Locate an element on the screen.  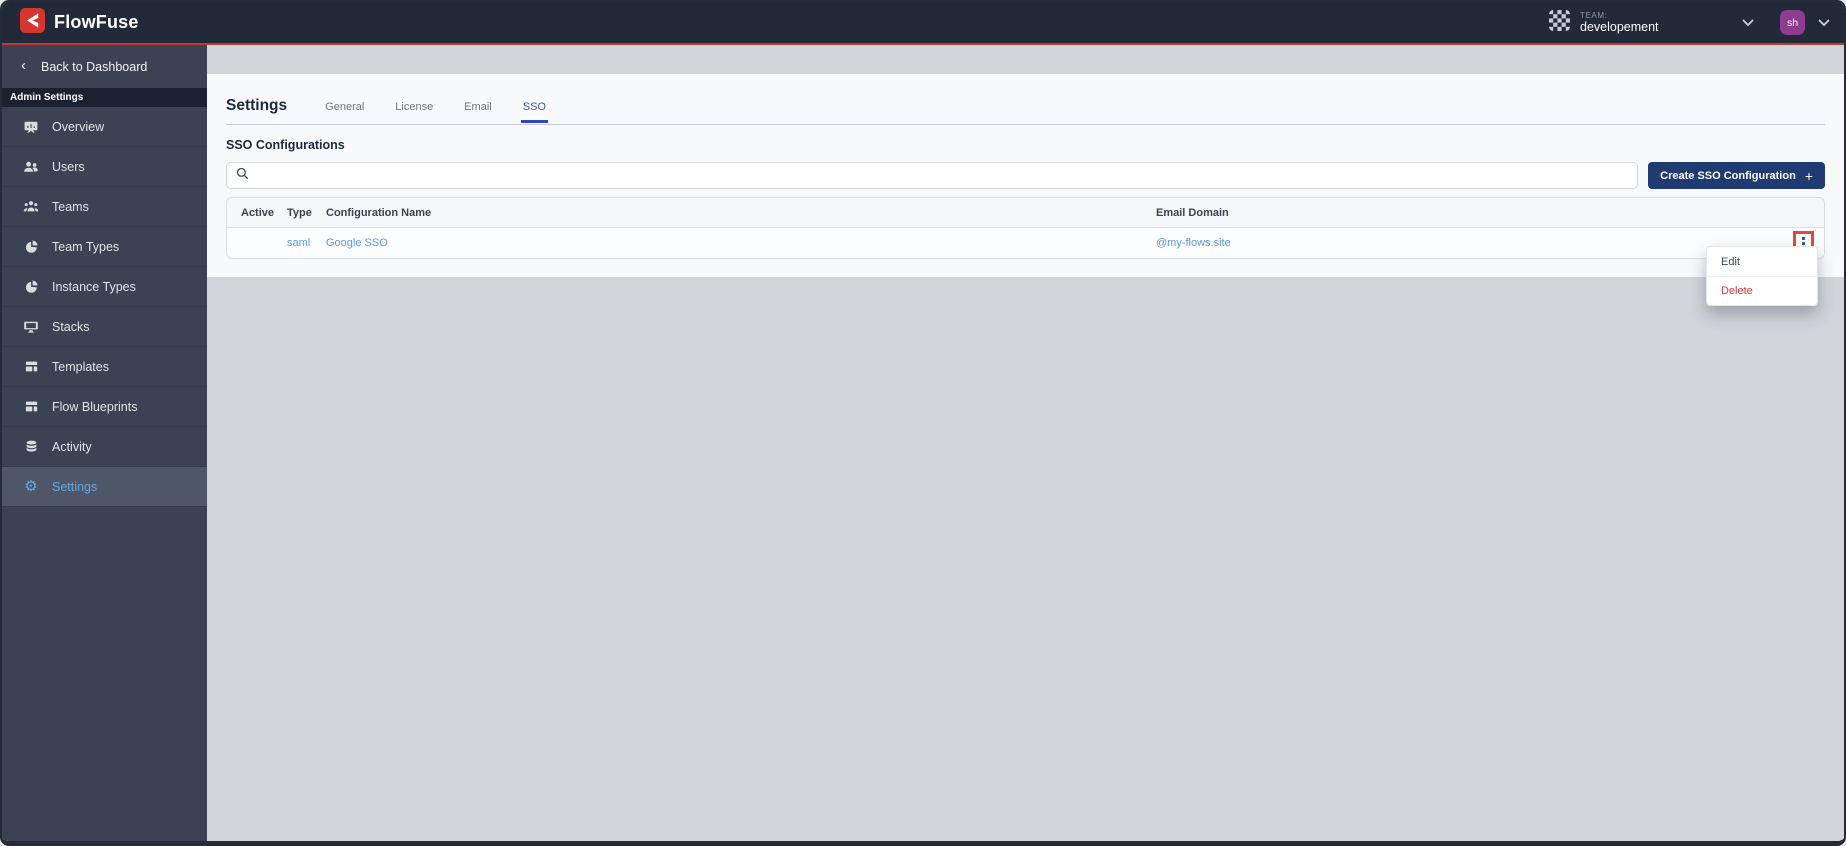
sidebar-item-instance-types: Instance Types is located at coordinates (104, 287).